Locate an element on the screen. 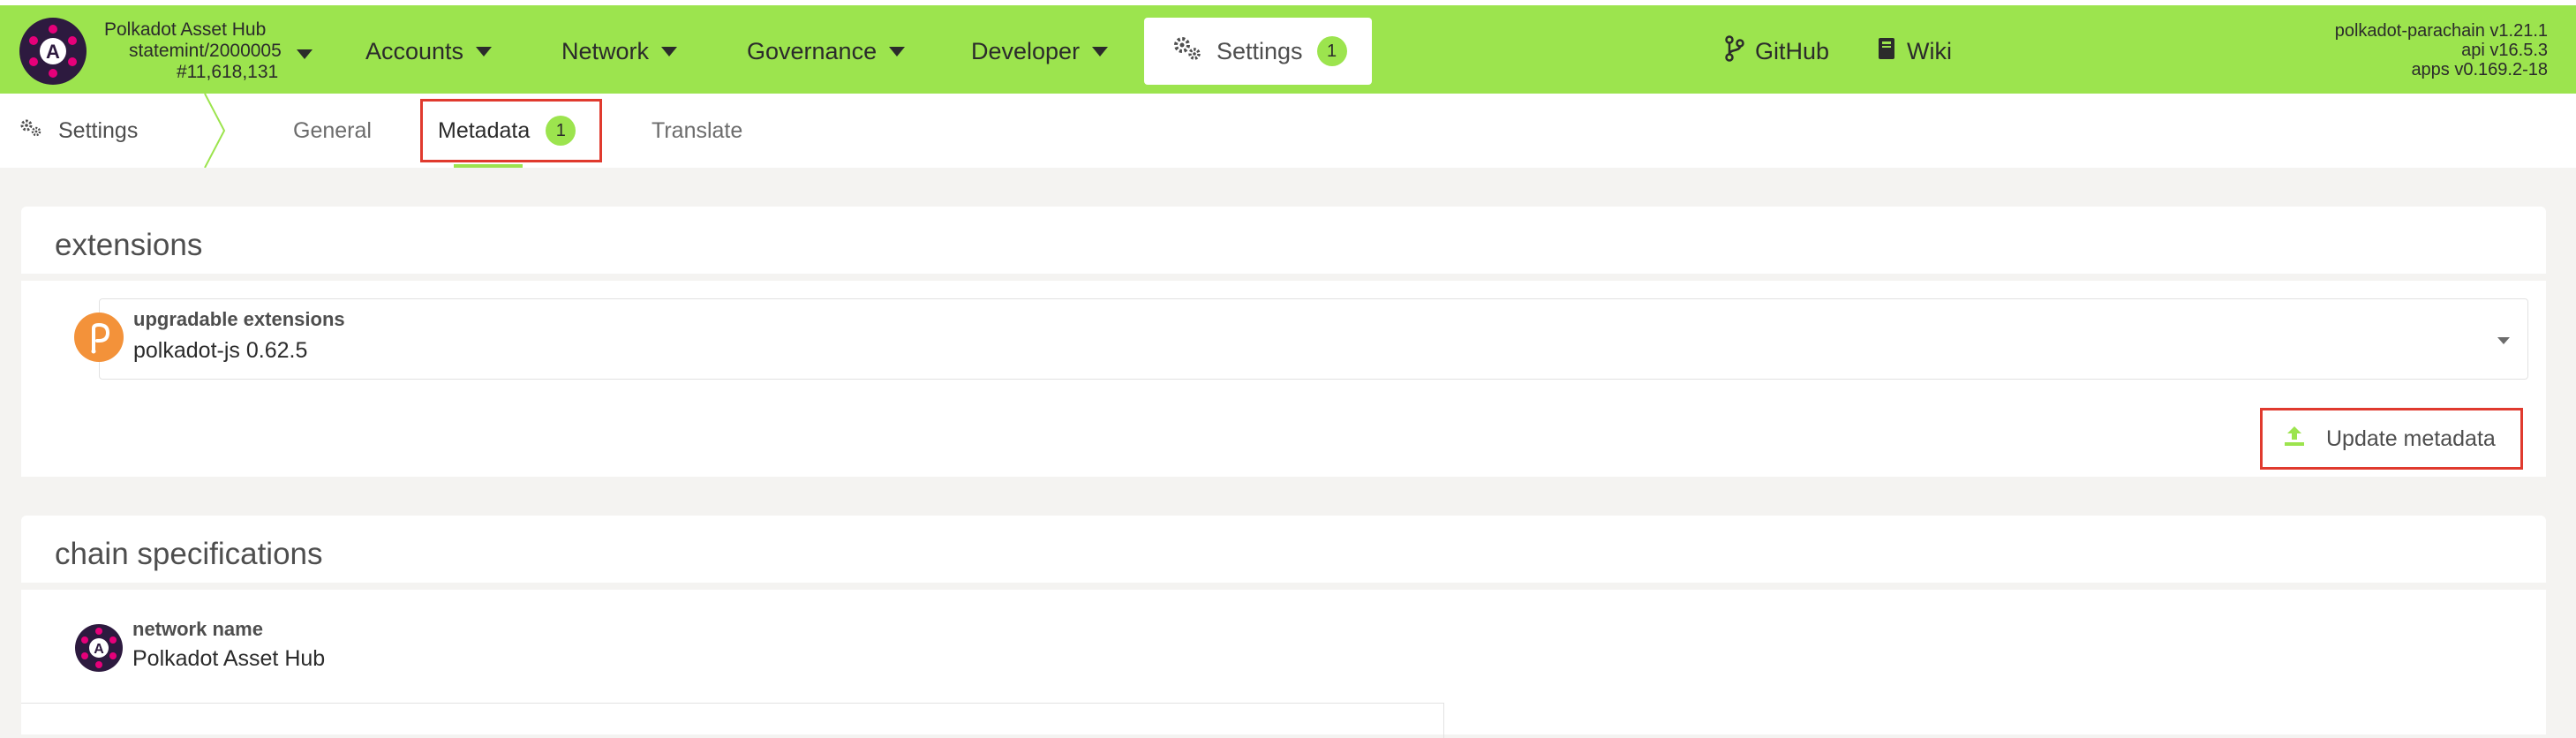 The width and height of the screenshot is (2576, 738). polkadot-js-extension-icon is located at coordinates (99, 337).